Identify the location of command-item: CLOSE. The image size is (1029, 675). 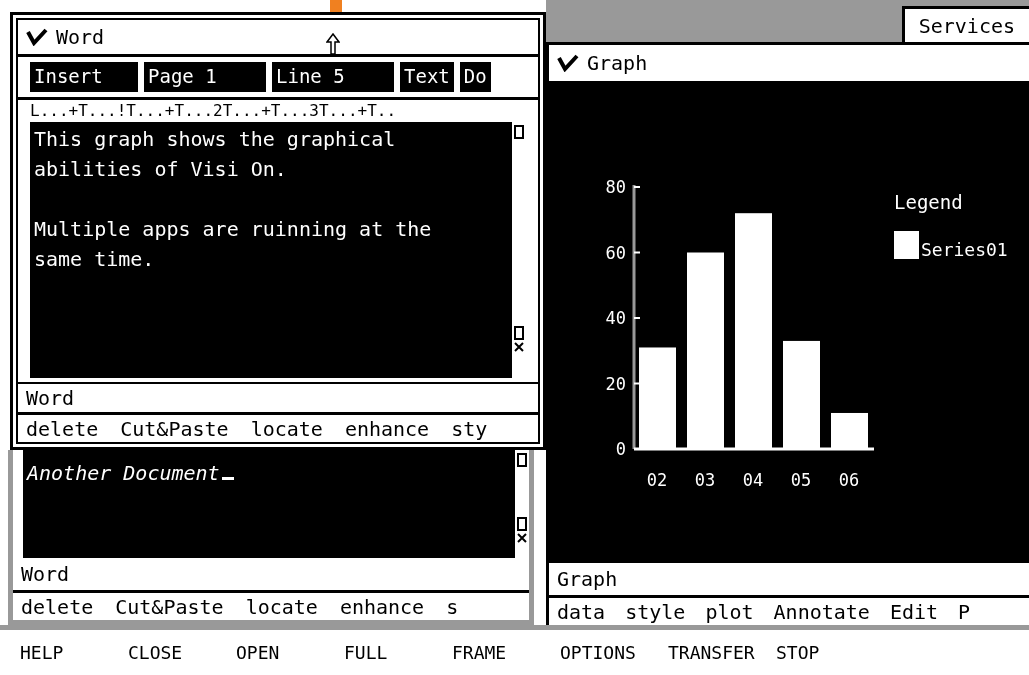
(182, 652).